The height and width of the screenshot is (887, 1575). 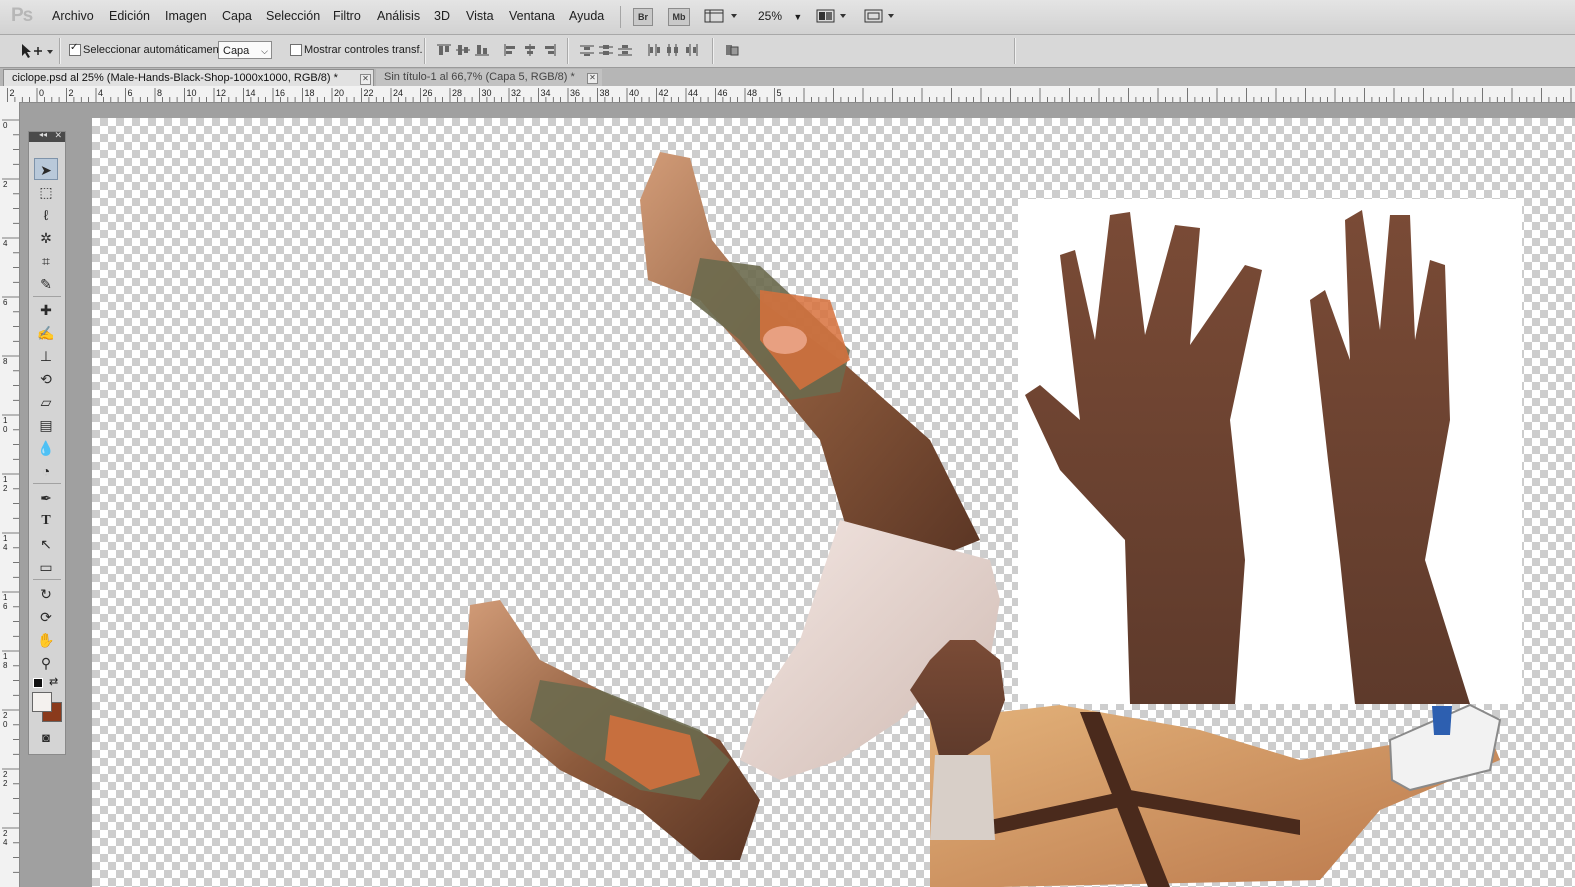 What do you see at coordinates (221, 93) in the screenshot?
I see `ruler-label: 12` at bounding box center [221, 93].